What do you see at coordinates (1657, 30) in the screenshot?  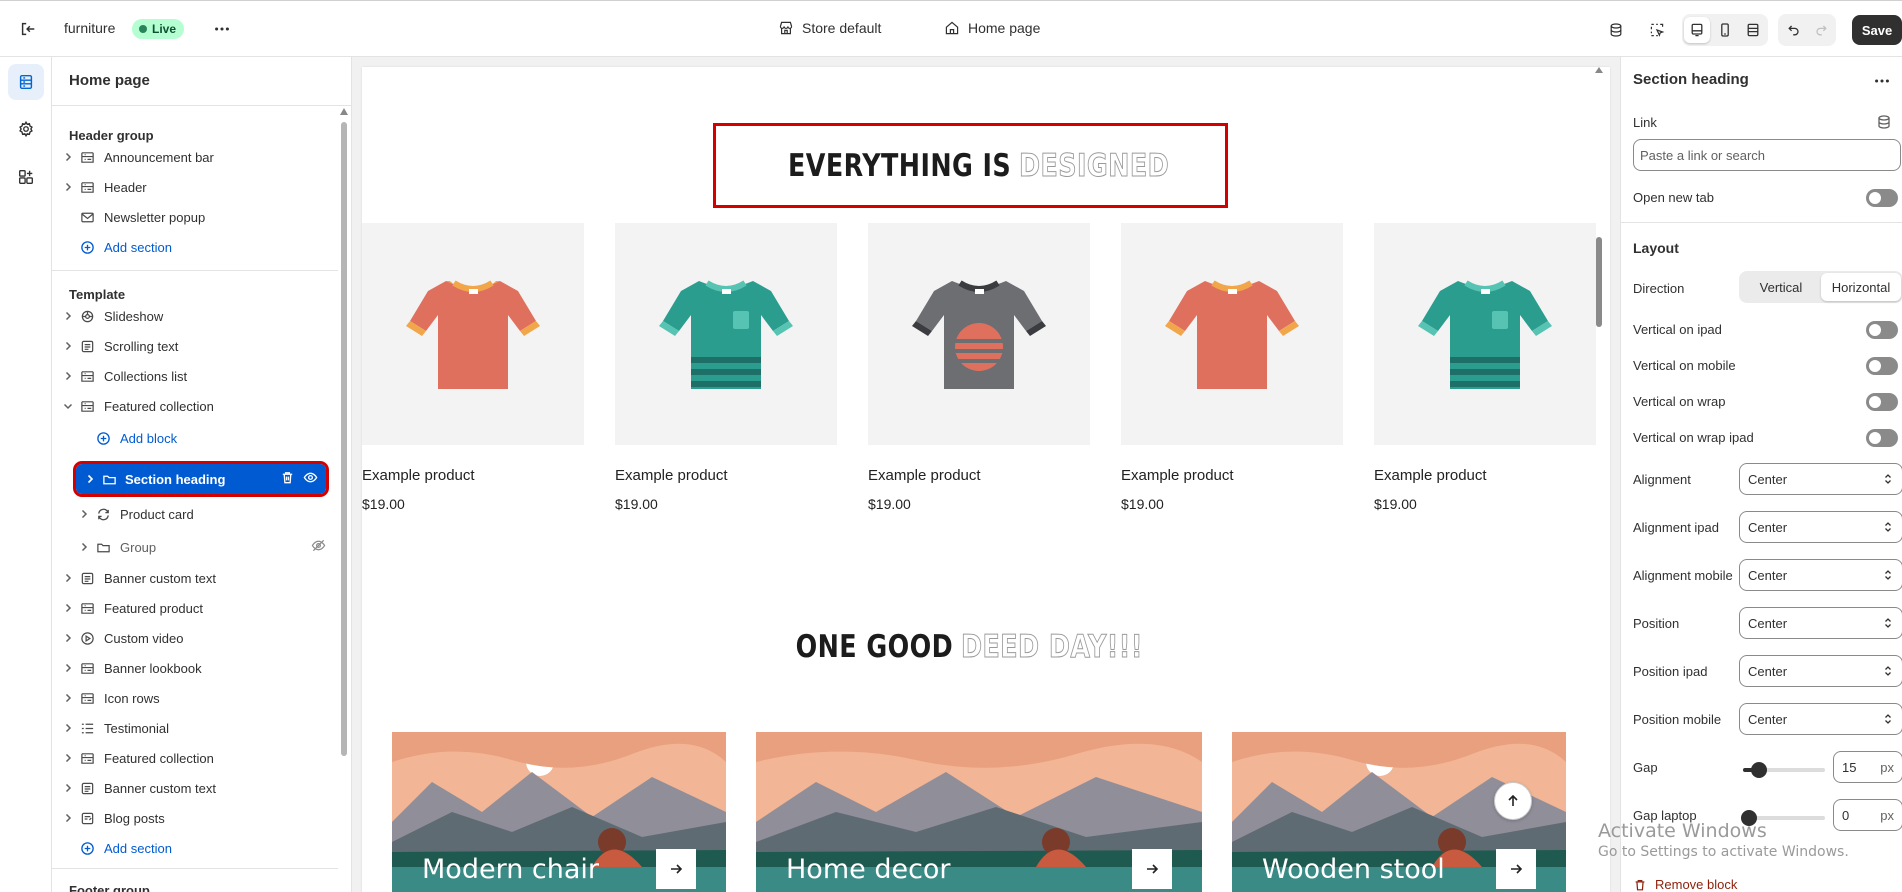 I see `inspector-button` at bounding box center [1657, 30].